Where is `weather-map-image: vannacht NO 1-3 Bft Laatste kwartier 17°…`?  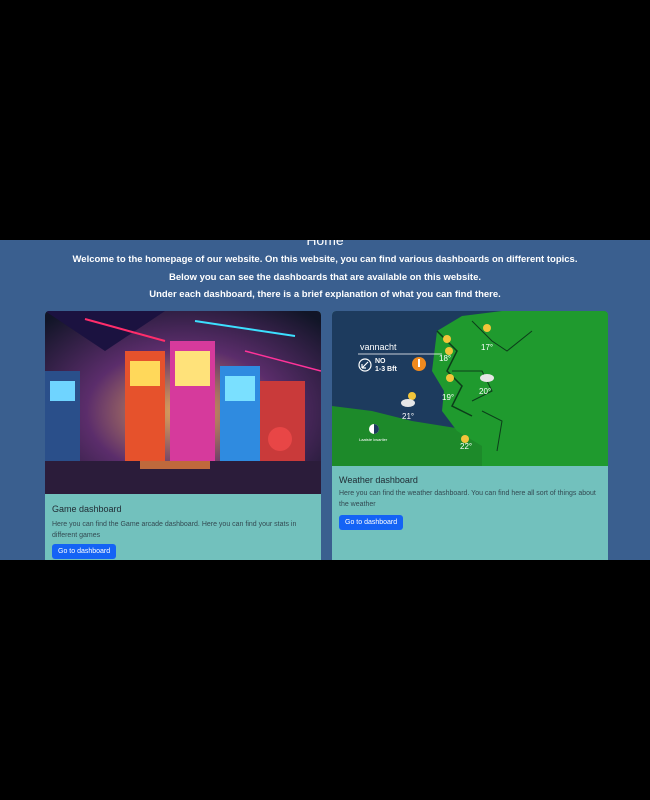 weather-map-image: vannacht NO 1-3 Bft Laatste kwartier 17°… is located at coordinates (470, 388).